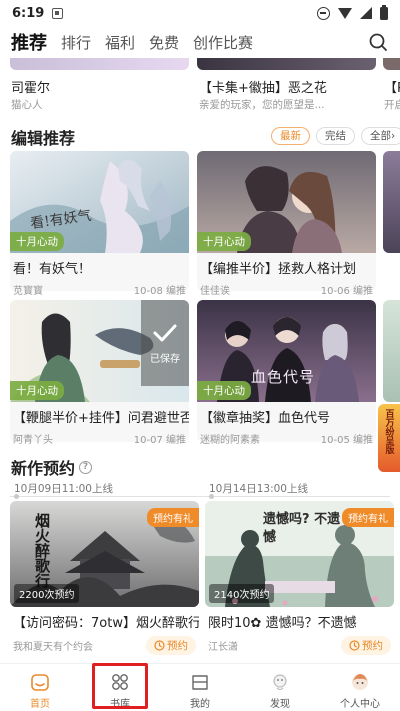 This screenshot has height=711, width=400. Describe the element at coordinates (393, 136) in the screenshot. I see `chevron-right-icon: ›` at that location.